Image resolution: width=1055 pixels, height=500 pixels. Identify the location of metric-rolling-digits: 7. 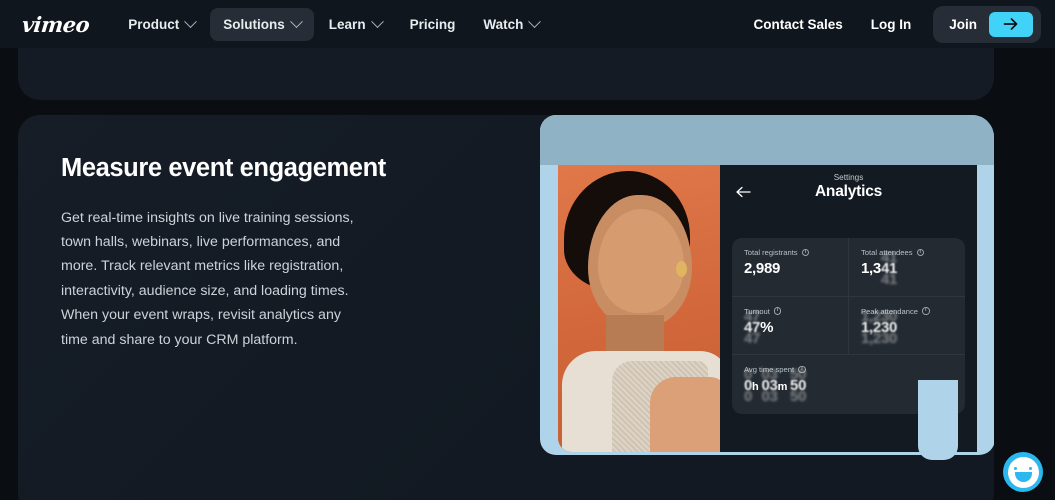
(756, 327).